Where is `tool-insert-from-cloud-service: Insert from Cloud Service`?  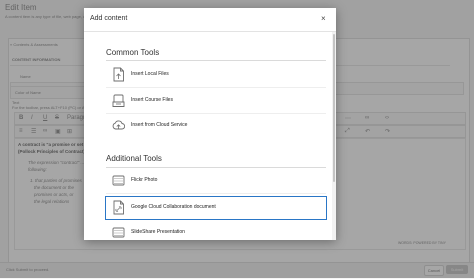
tool-insert-from-cloud-service: Insert from Cloud Service is located at coordinates (216, 126).